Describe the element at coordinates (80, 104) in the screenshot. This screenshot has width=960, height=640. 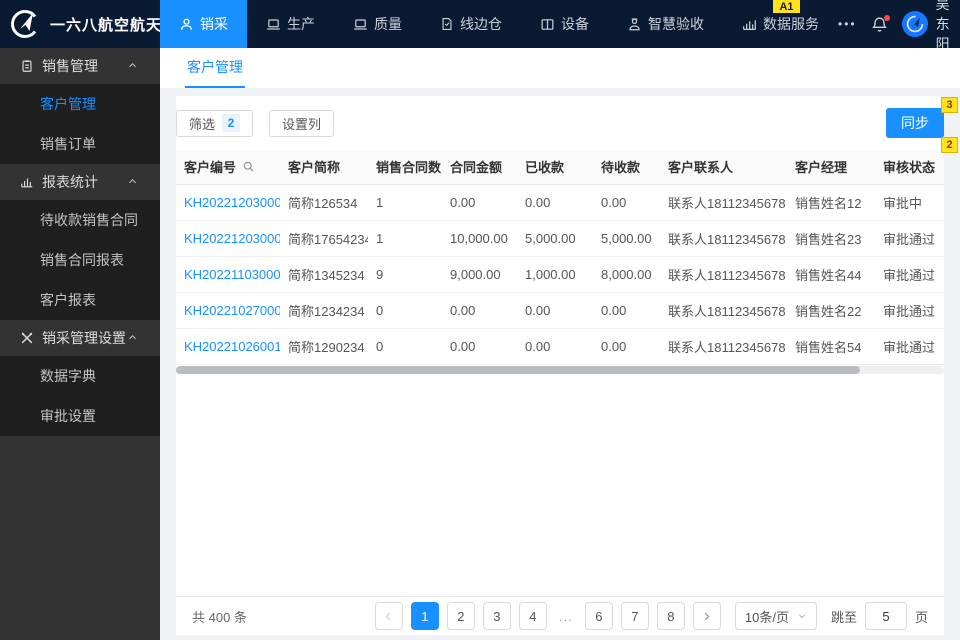
I see `sidebar-item-customer-management: 客户管理` at that location.